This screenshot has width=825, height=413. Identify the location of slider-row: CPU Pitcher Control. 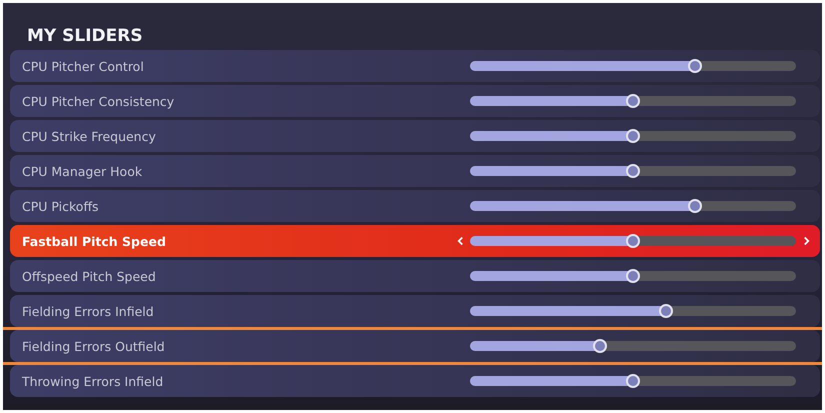
(415, 66).